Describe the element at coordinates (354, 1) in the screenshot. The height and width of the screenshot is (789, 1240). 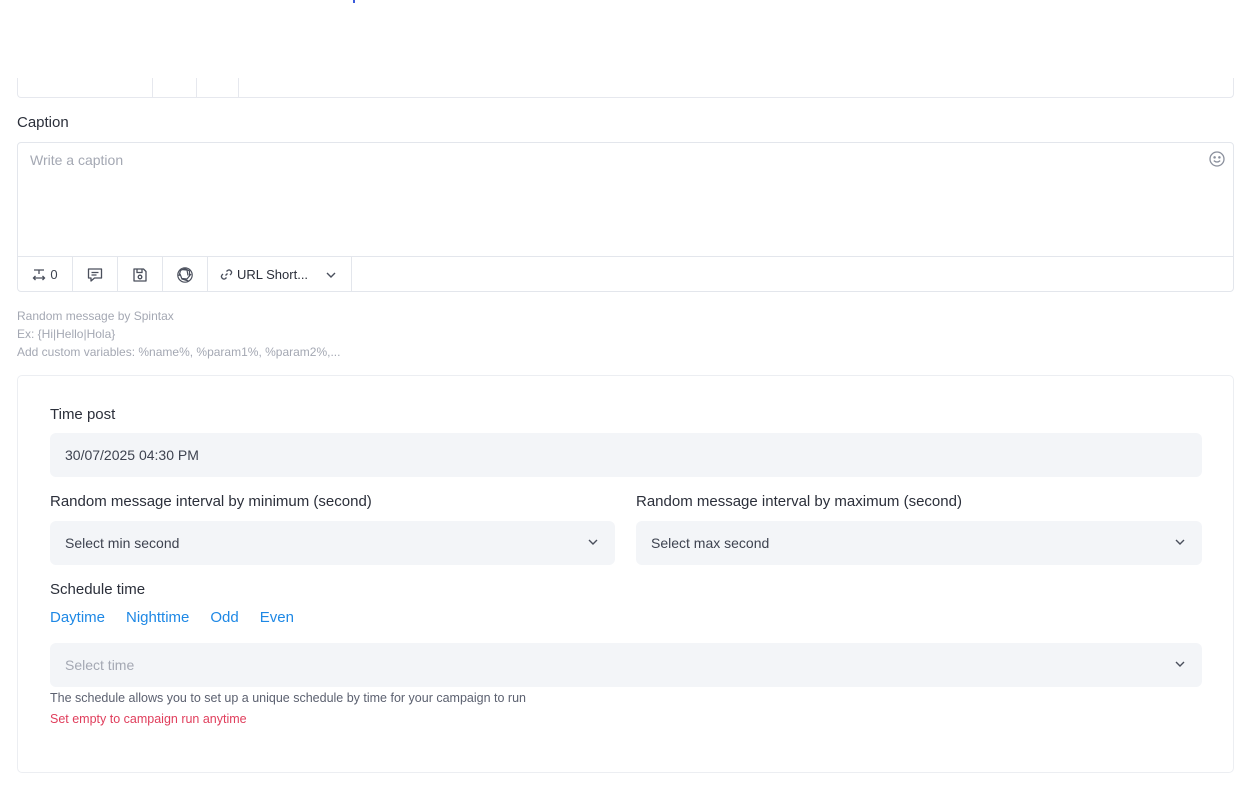
I see `top-indicator-dot` at that location.